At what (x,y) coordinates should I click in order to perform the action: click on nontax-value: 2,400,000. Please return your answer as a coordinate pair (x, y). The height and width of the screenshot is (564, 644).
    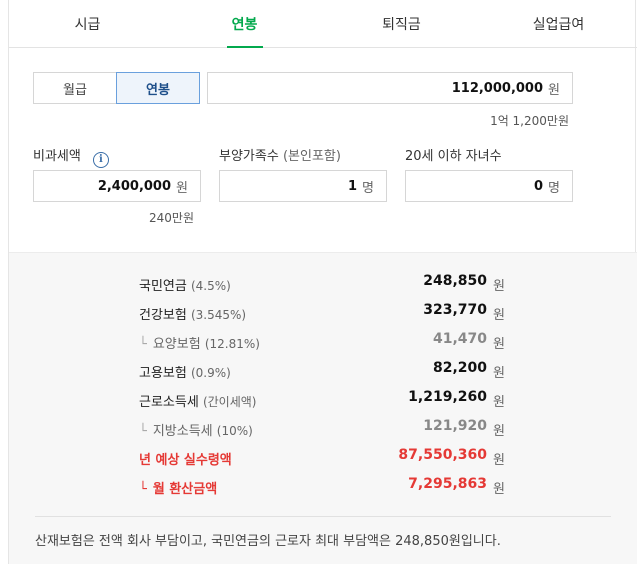
    Looking at the image, I should click on (134, 186).